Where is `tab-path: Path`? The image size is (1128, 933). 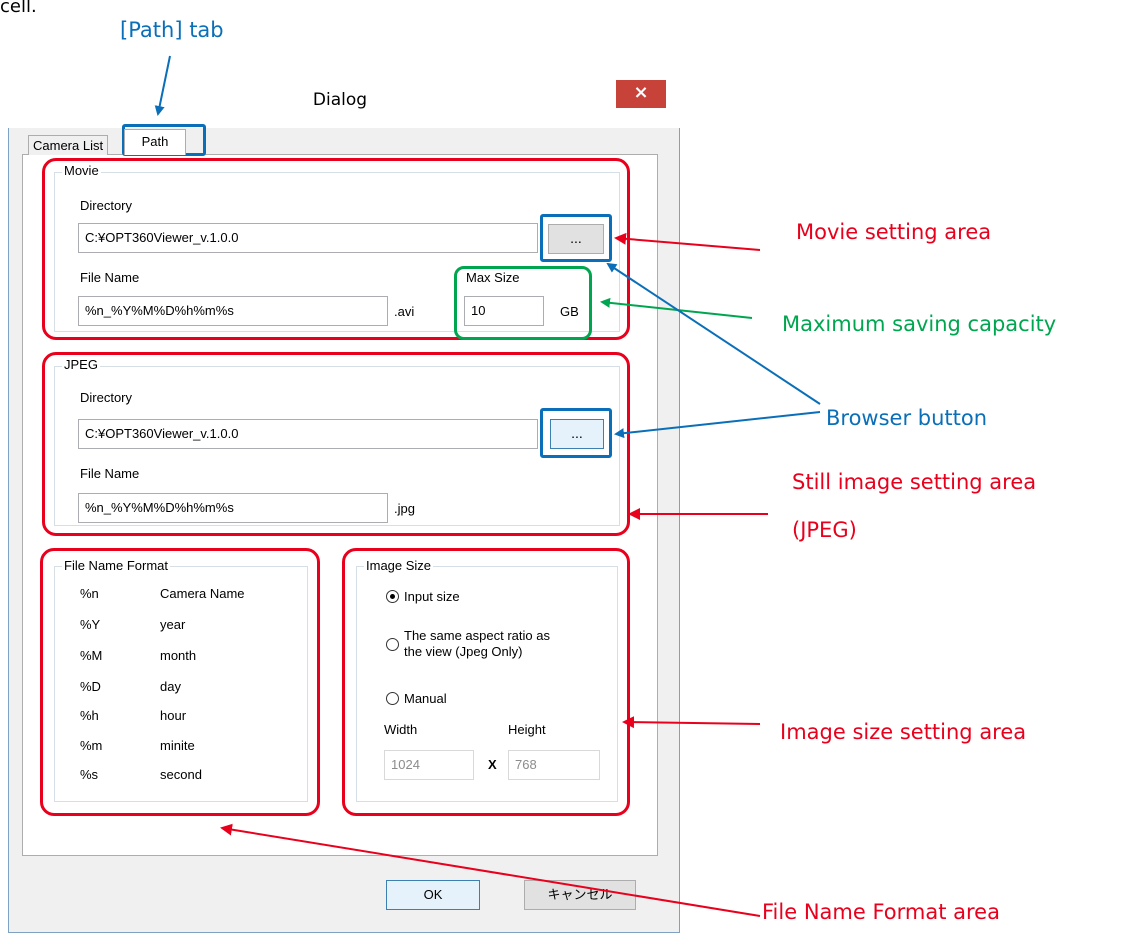
tab-path: Path is located at coordinates (155, 142).